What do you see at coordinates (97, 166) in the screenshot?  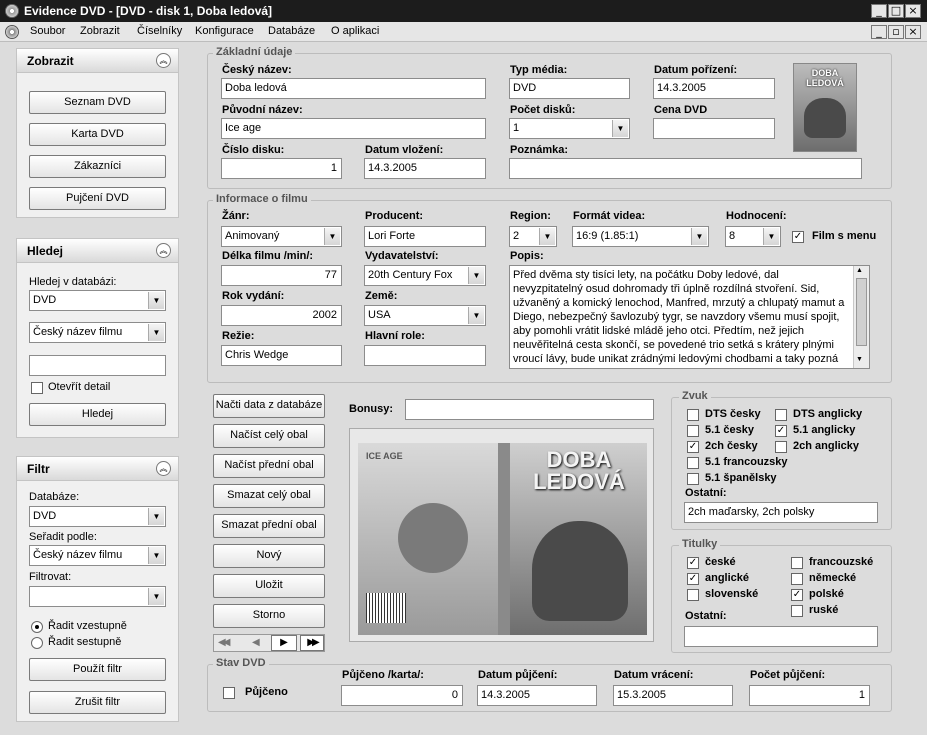 I see `zakaznici-button: Zákazníci` at bounding box center [97, 166].